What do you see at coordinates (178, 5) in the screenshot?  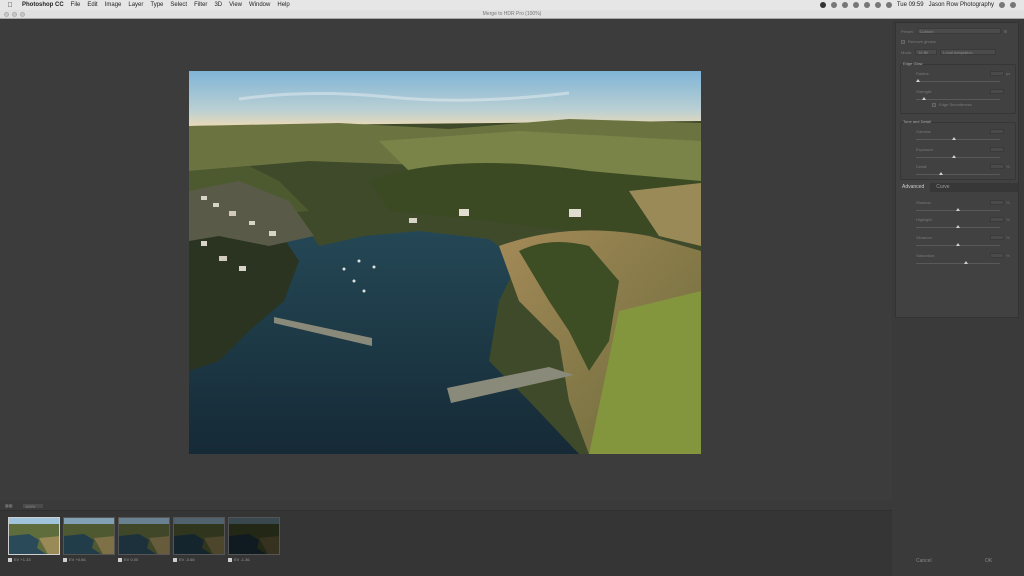 I see `menu-select: Select` at bounding box center [178, 5].